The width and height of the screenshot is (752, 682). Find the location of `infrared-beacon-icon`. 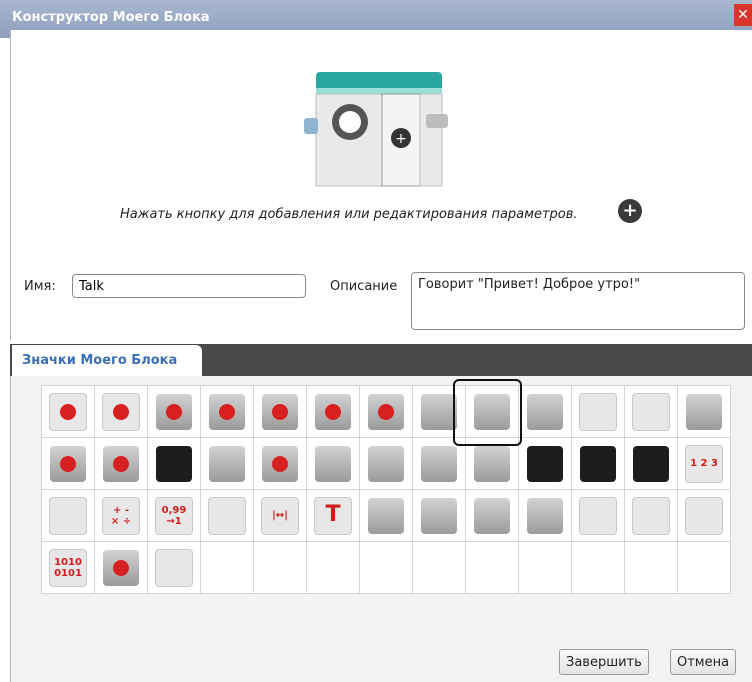

infrared-beacon-icon is located at coordinates (227, 463).